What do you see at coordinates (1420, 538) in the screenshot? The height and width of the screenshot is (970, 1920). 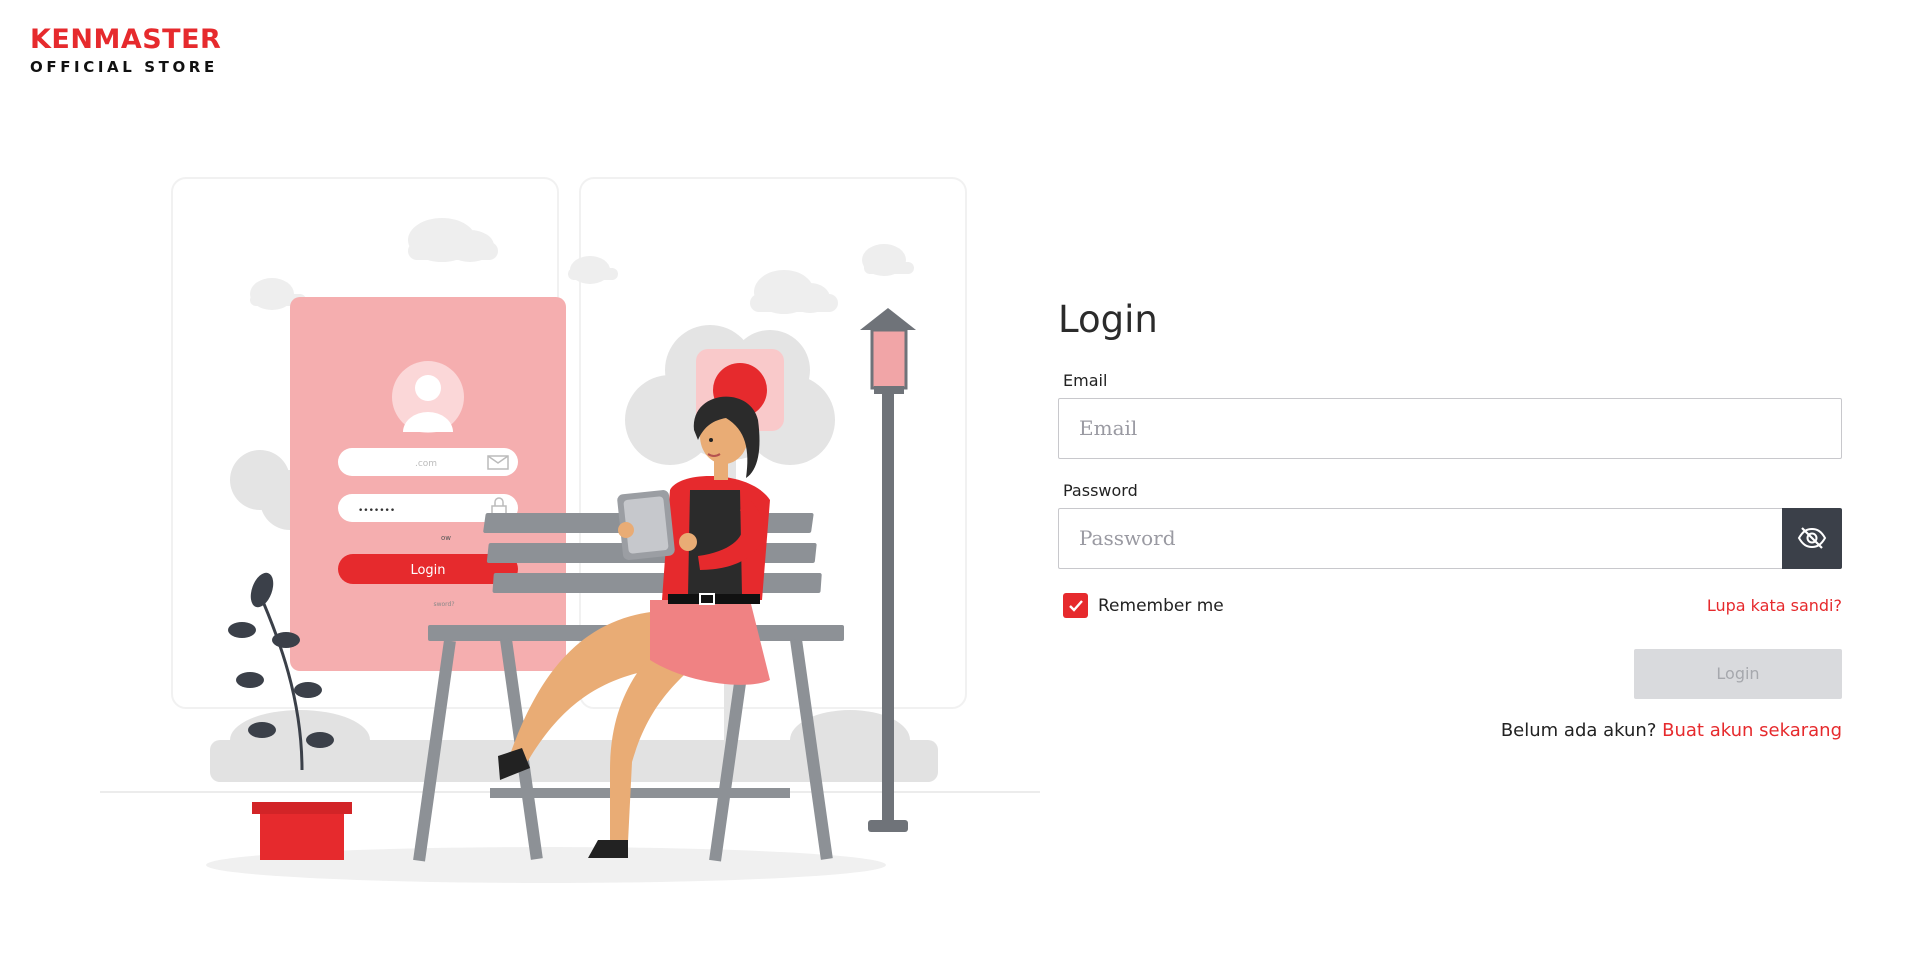 I see `password-input` at bounding box center [1420, 538].